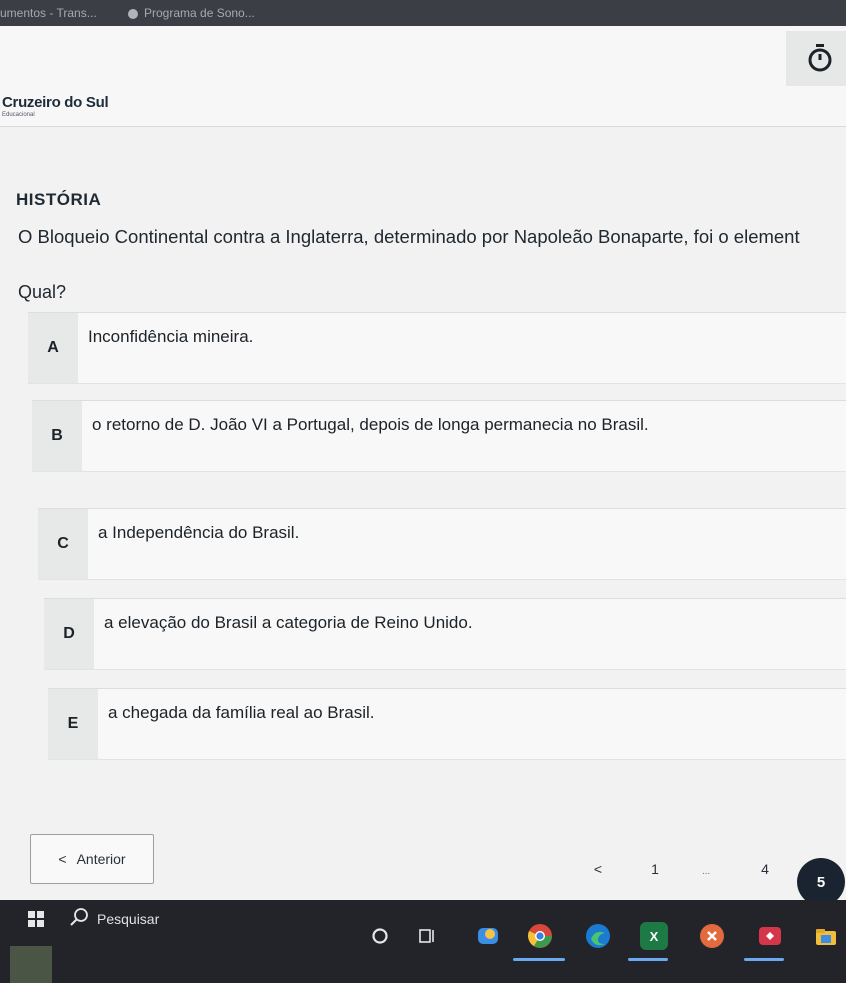 Image resolution: width=846 pixels, height=983 pixels. Describe the element at coordinates (380, 936) in the screenshot. I see `cortana-icon` at that location.